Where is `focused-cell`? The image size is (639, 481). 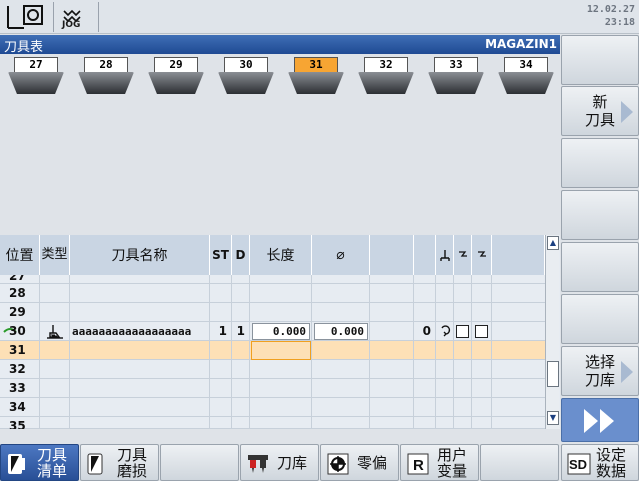 focused-cell is located at coordinates (281, 350).